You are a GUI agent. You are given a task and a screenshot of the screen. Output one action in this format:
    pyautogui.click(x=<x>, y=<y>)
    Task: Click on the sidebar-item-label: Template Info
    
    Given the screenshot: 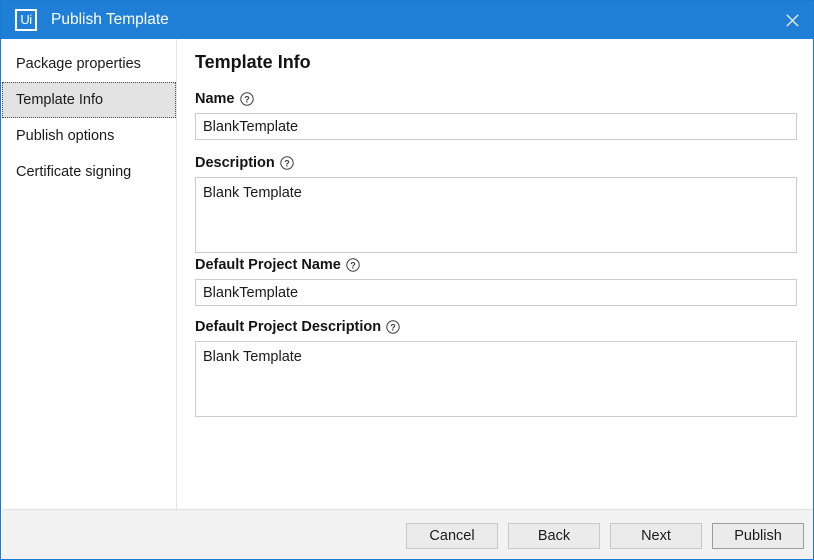 What is the action you would take?
    pyautogui.click(x=60, y=100)
    